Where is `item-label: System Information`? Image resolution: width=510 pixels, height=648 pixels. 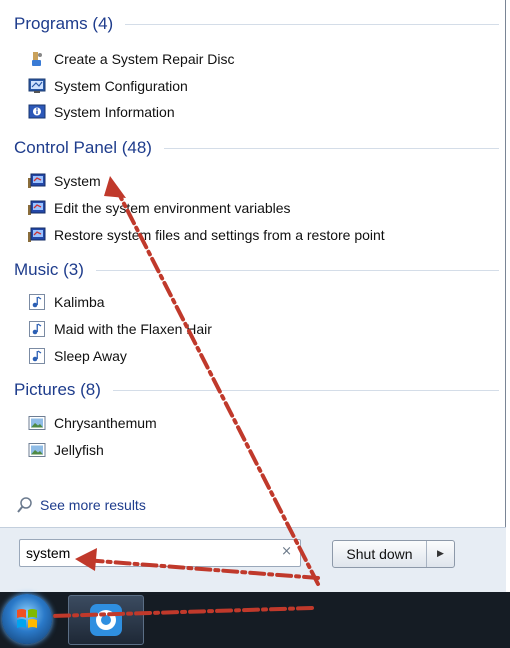
item-label: System Information is located at coordinates (114, 112).